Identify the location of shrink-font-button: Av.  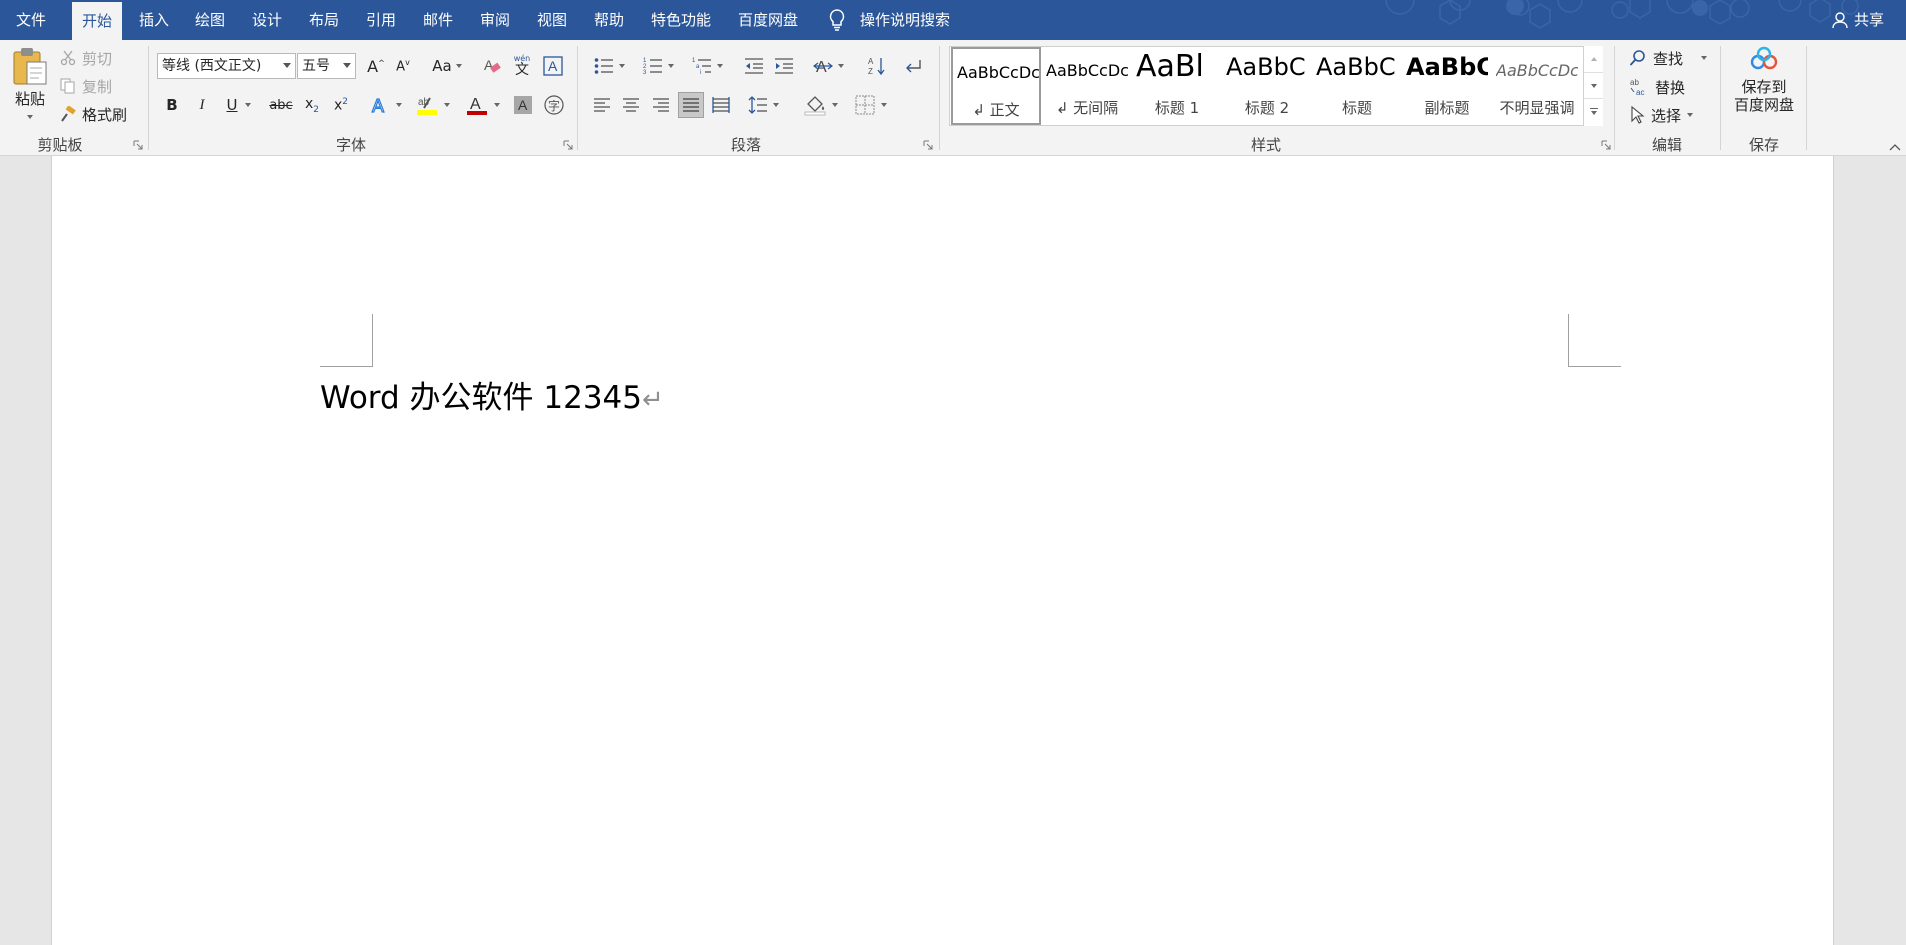
(403, 66).